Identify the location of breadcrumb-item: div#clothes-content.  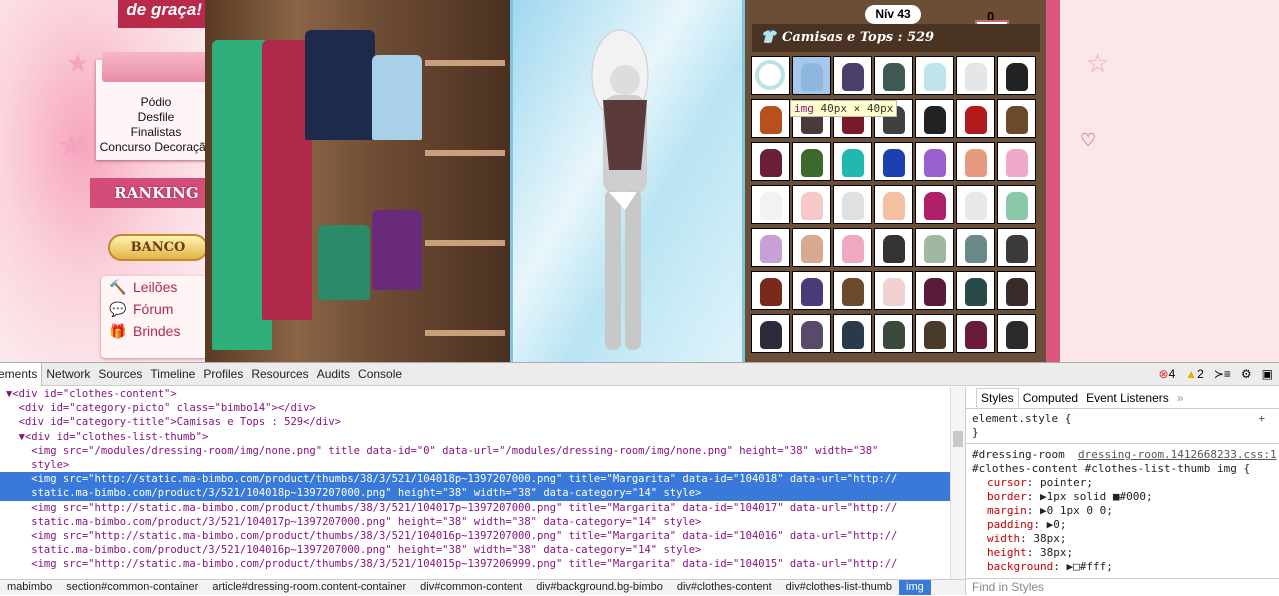
(724, 587).